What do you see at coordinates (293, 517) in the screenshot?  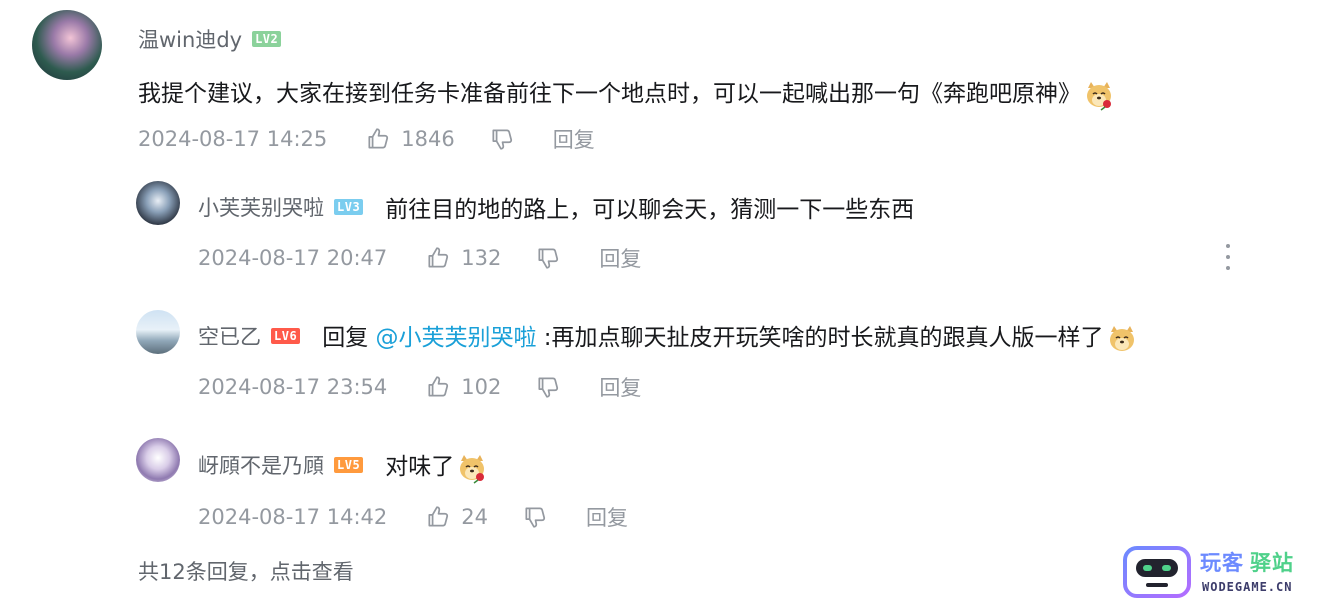 I see `timestamp: 2024-08-17 14:42` at bounding box center [293, 517].